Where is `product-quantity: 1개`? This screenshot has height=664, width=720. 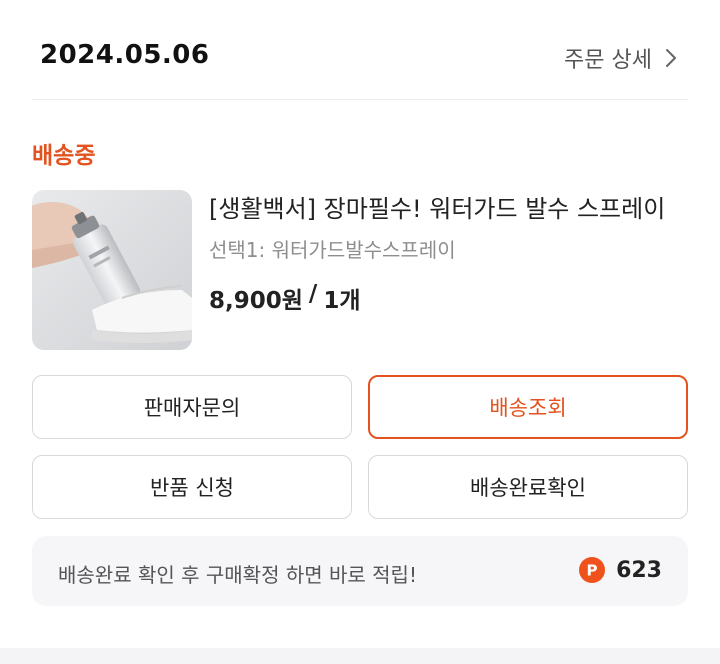 product-quantity: 1개 is located at coordinates (342, 301).